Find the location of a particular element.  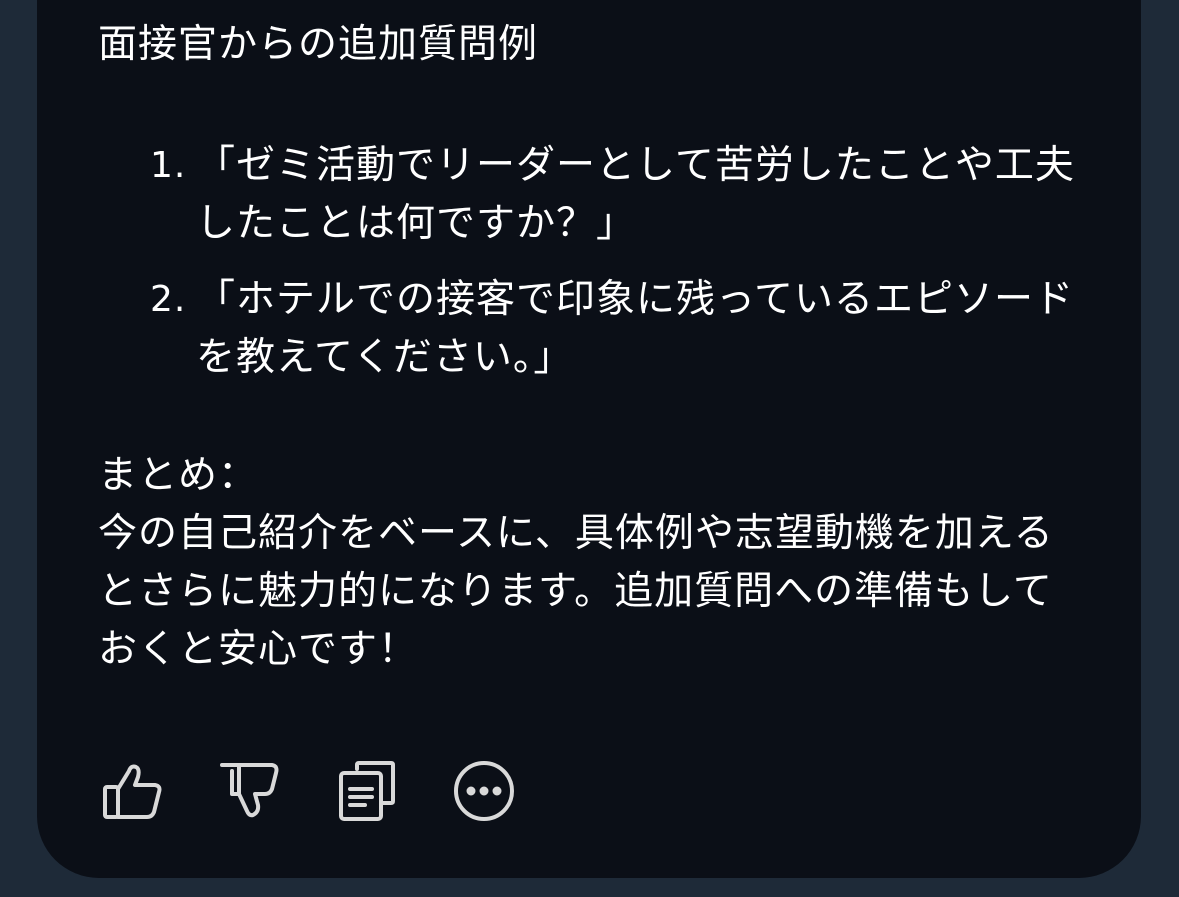

more-icon is located at coordinates (484, 791).